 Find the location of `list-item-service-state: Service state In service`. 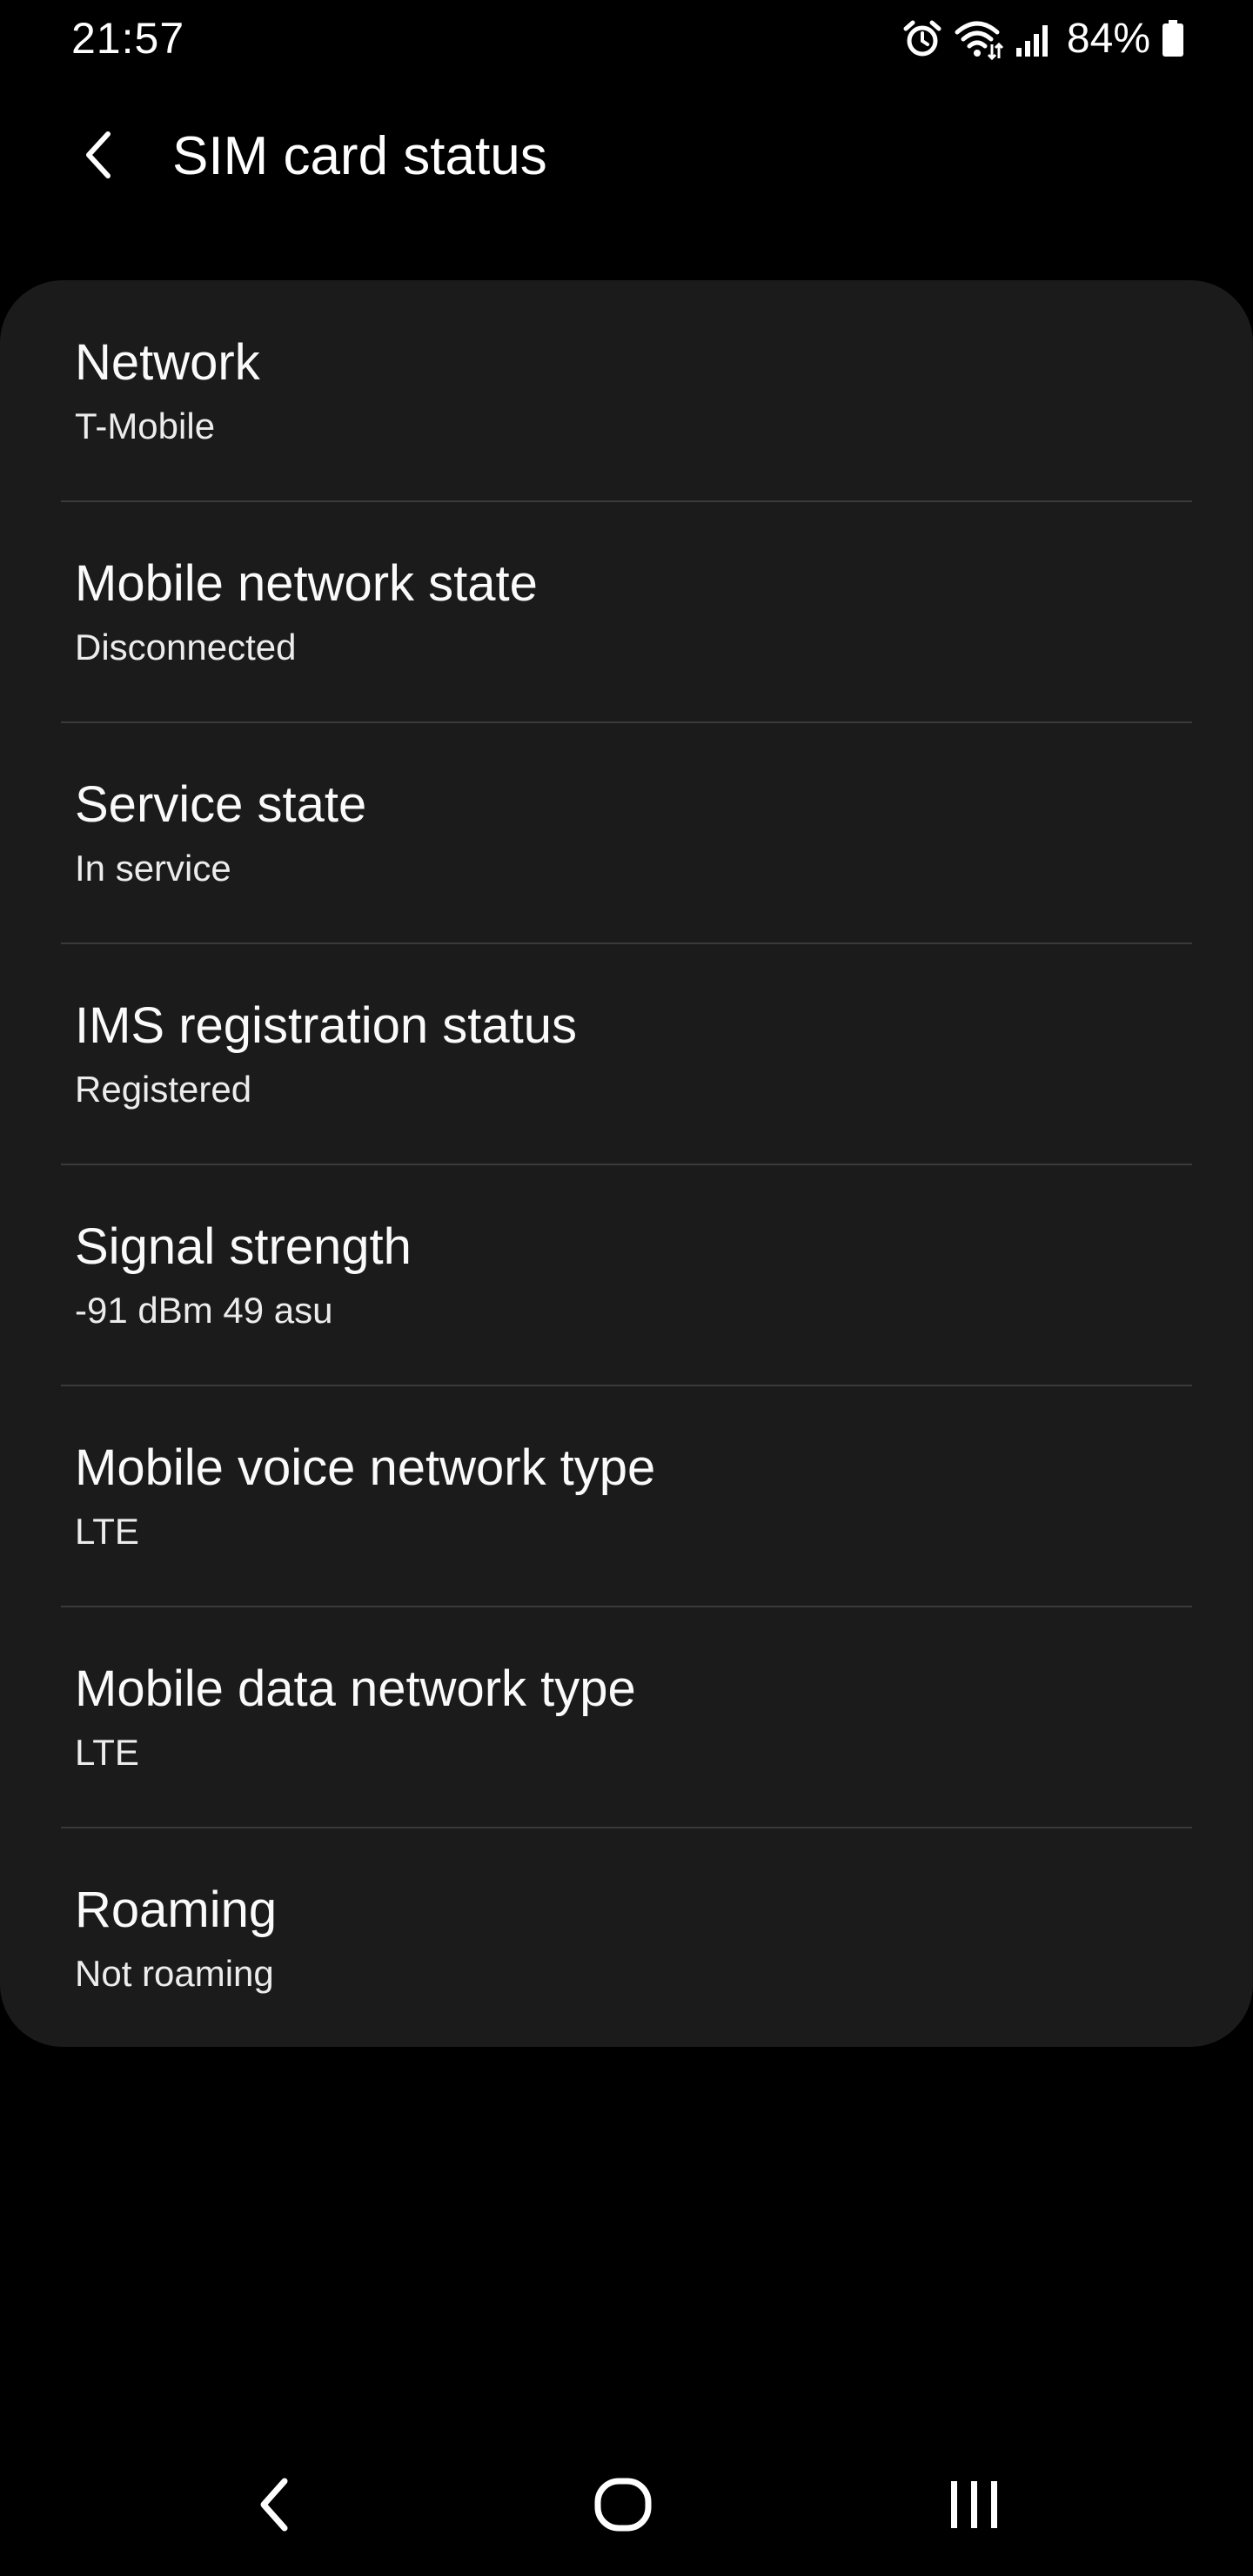

list-item-service-state: Service state In service is located at coordinates (626, 832).